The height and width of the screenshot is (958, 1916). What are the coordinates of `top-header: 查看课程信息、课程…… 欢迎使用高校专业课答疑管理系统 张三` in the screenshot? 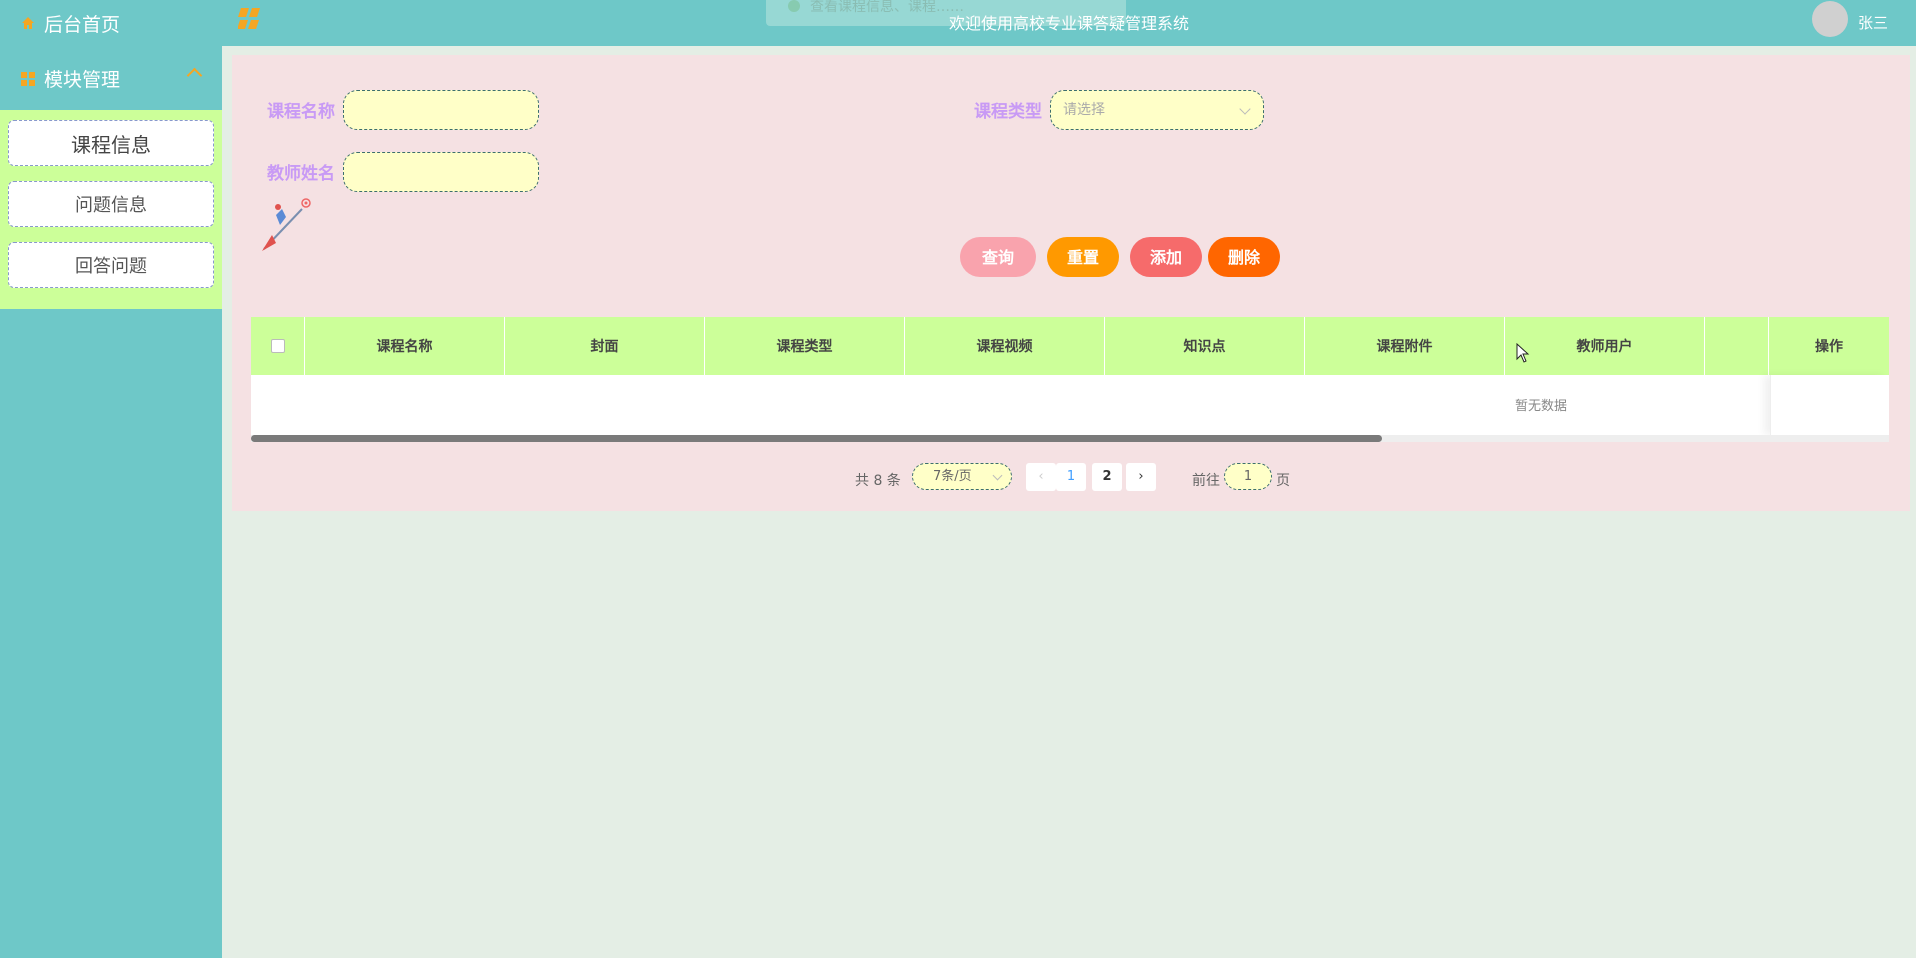 It's located at (1069, 23).